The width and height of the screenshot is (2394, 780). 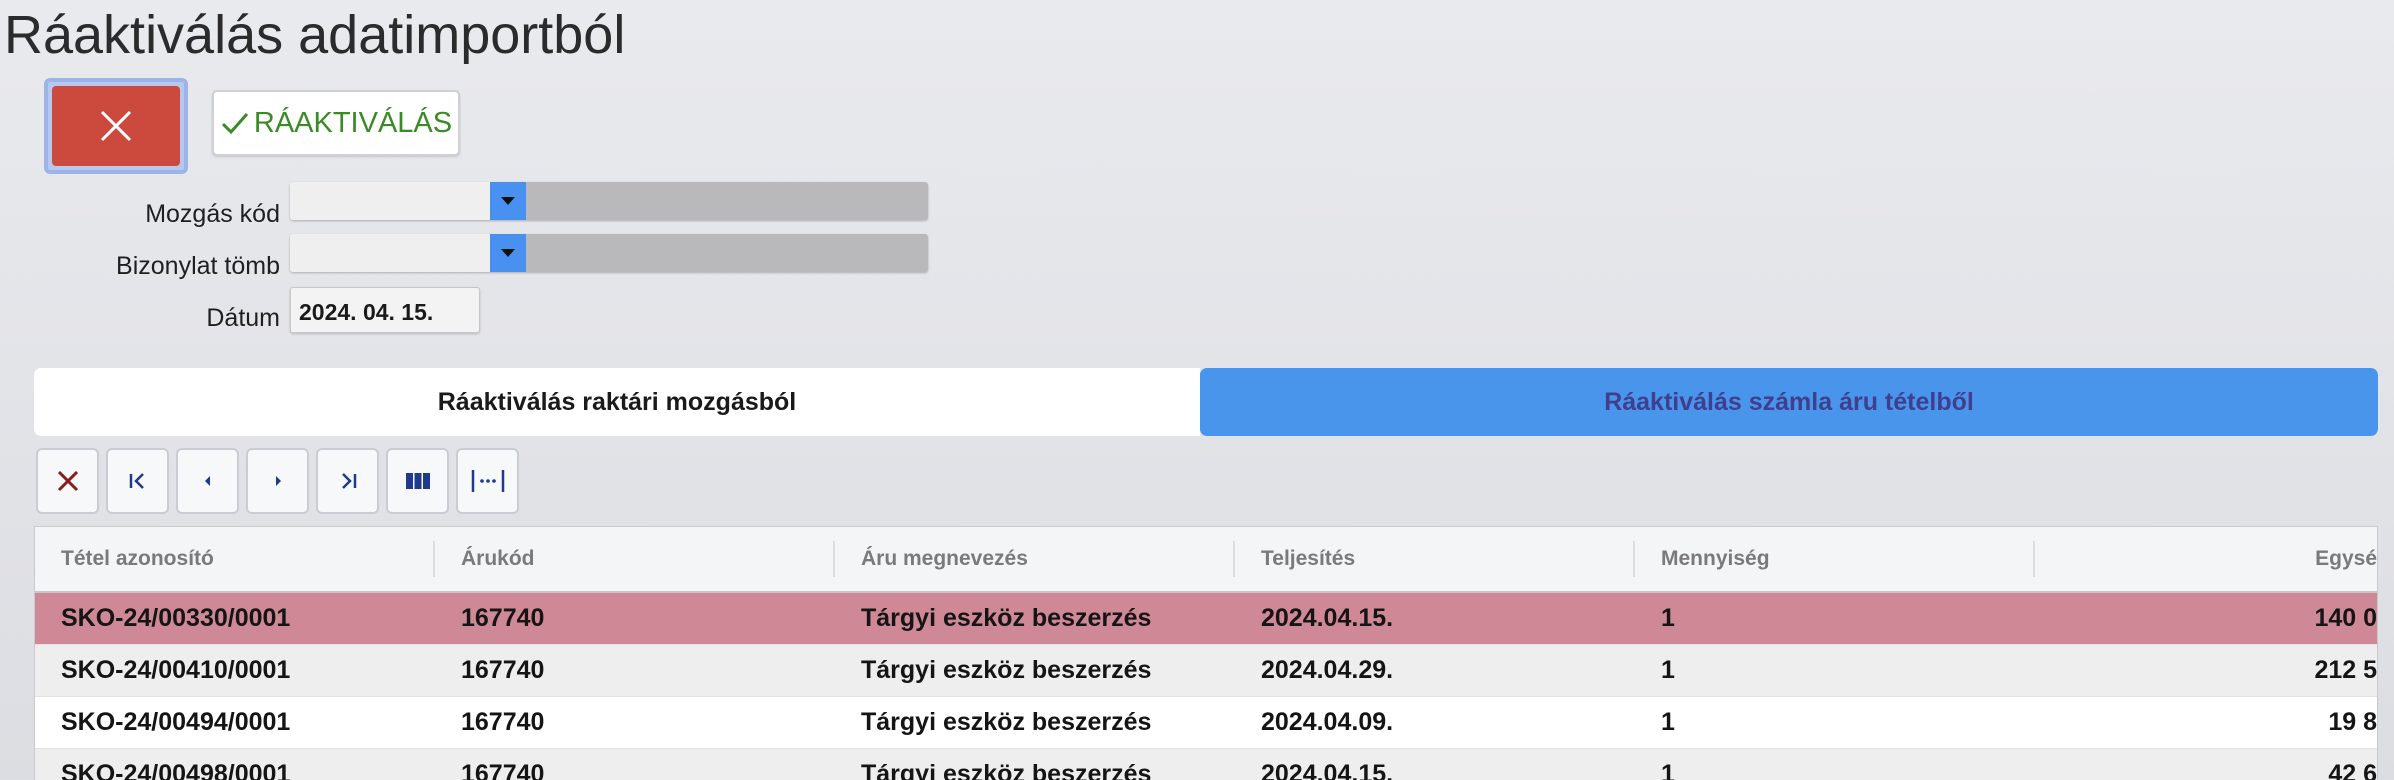 I want to click on close-button, so click(x=116, y=126).